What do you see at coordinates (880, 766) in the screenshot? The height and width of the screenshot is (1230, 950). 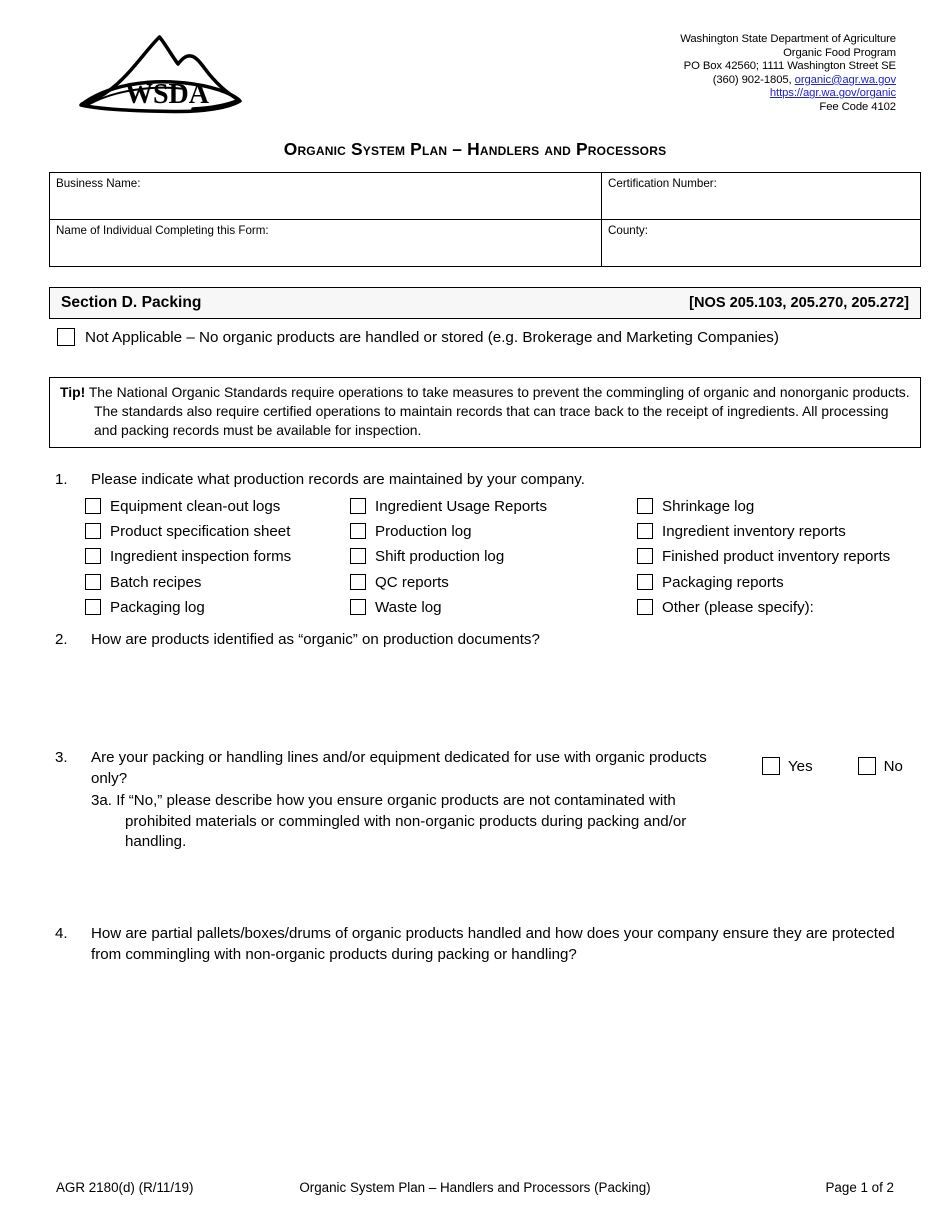 I see `no-option: No` at bounding box center [880, 766].